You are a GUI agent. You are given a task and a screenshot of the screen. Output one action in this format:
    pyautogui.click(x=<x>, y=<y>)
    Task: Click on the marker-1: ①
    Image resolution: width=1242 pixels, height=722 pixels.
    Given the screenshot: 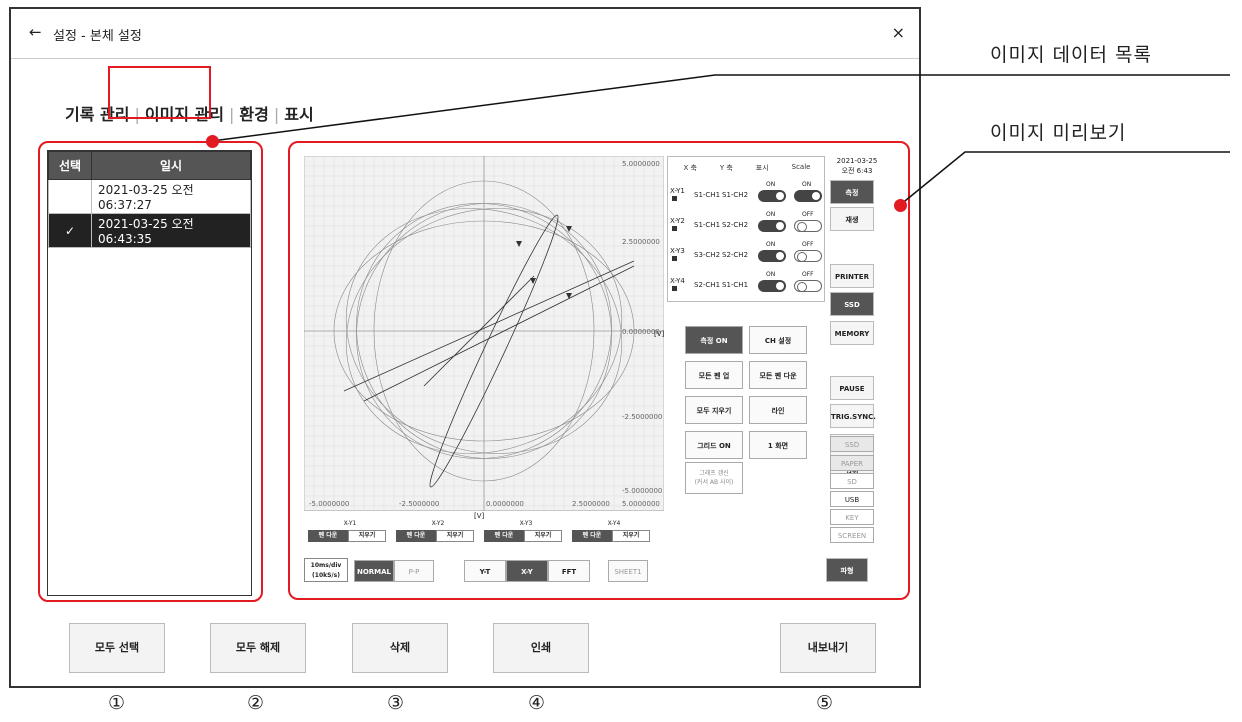 What is the action you would take?
    pyautogui.click(x=117, y=703)
    